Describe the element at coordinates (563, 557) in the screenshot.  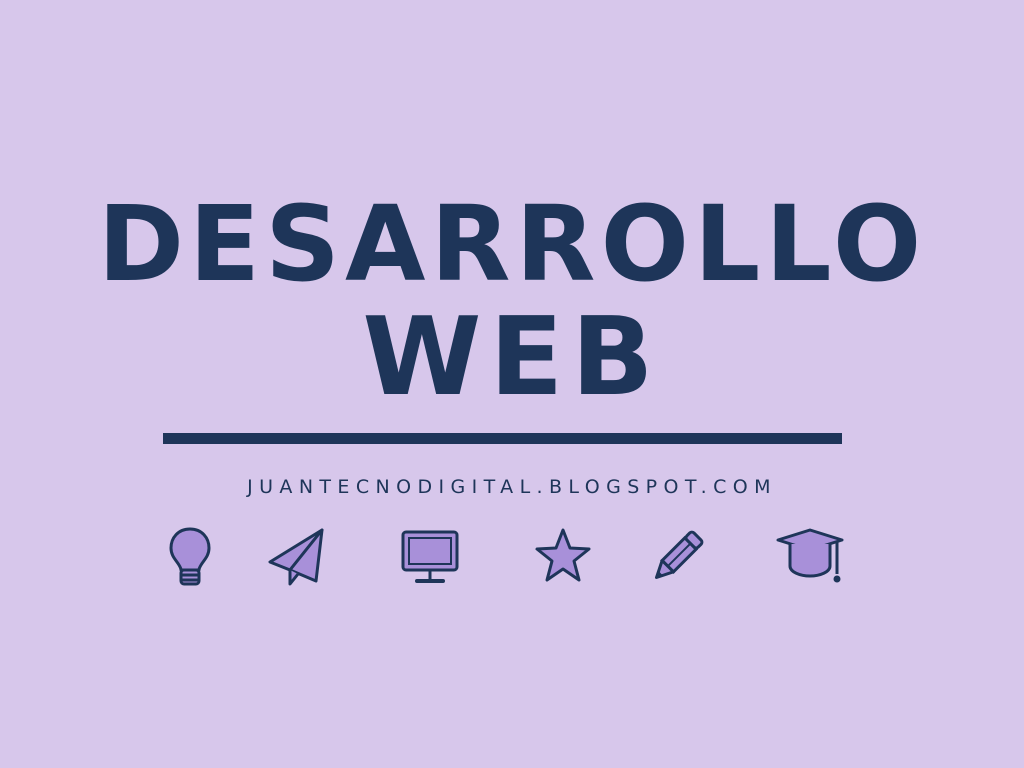
I see `star-icon` at that location.